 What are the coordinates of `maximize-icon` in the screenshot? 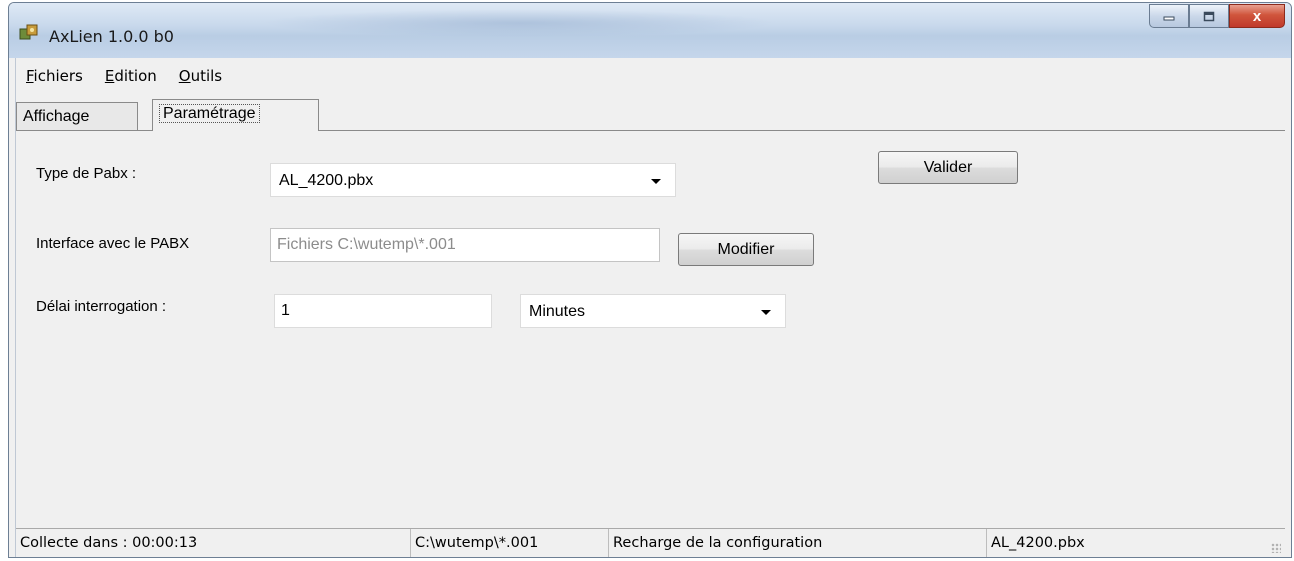 It's located at (1209, 16).